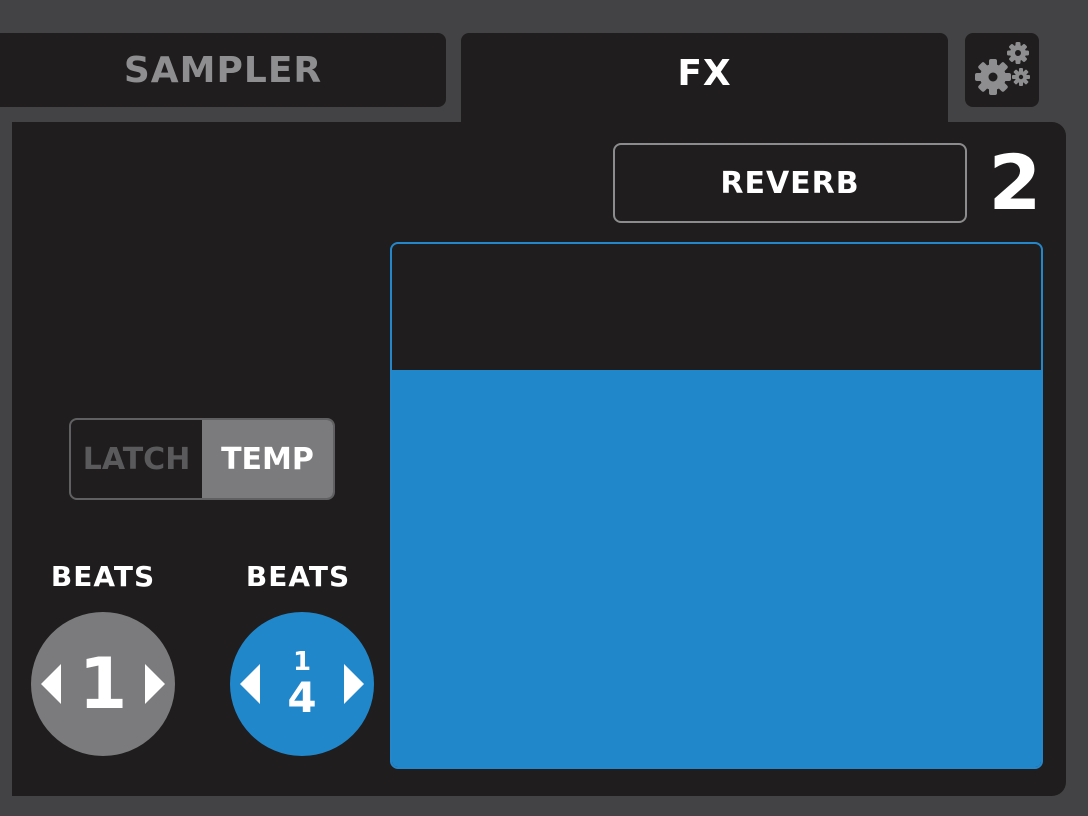 This screenshot has height=816, width=1088. I want to click on latch-temp-toggle: LATCH TEMP, so click(202, 459).